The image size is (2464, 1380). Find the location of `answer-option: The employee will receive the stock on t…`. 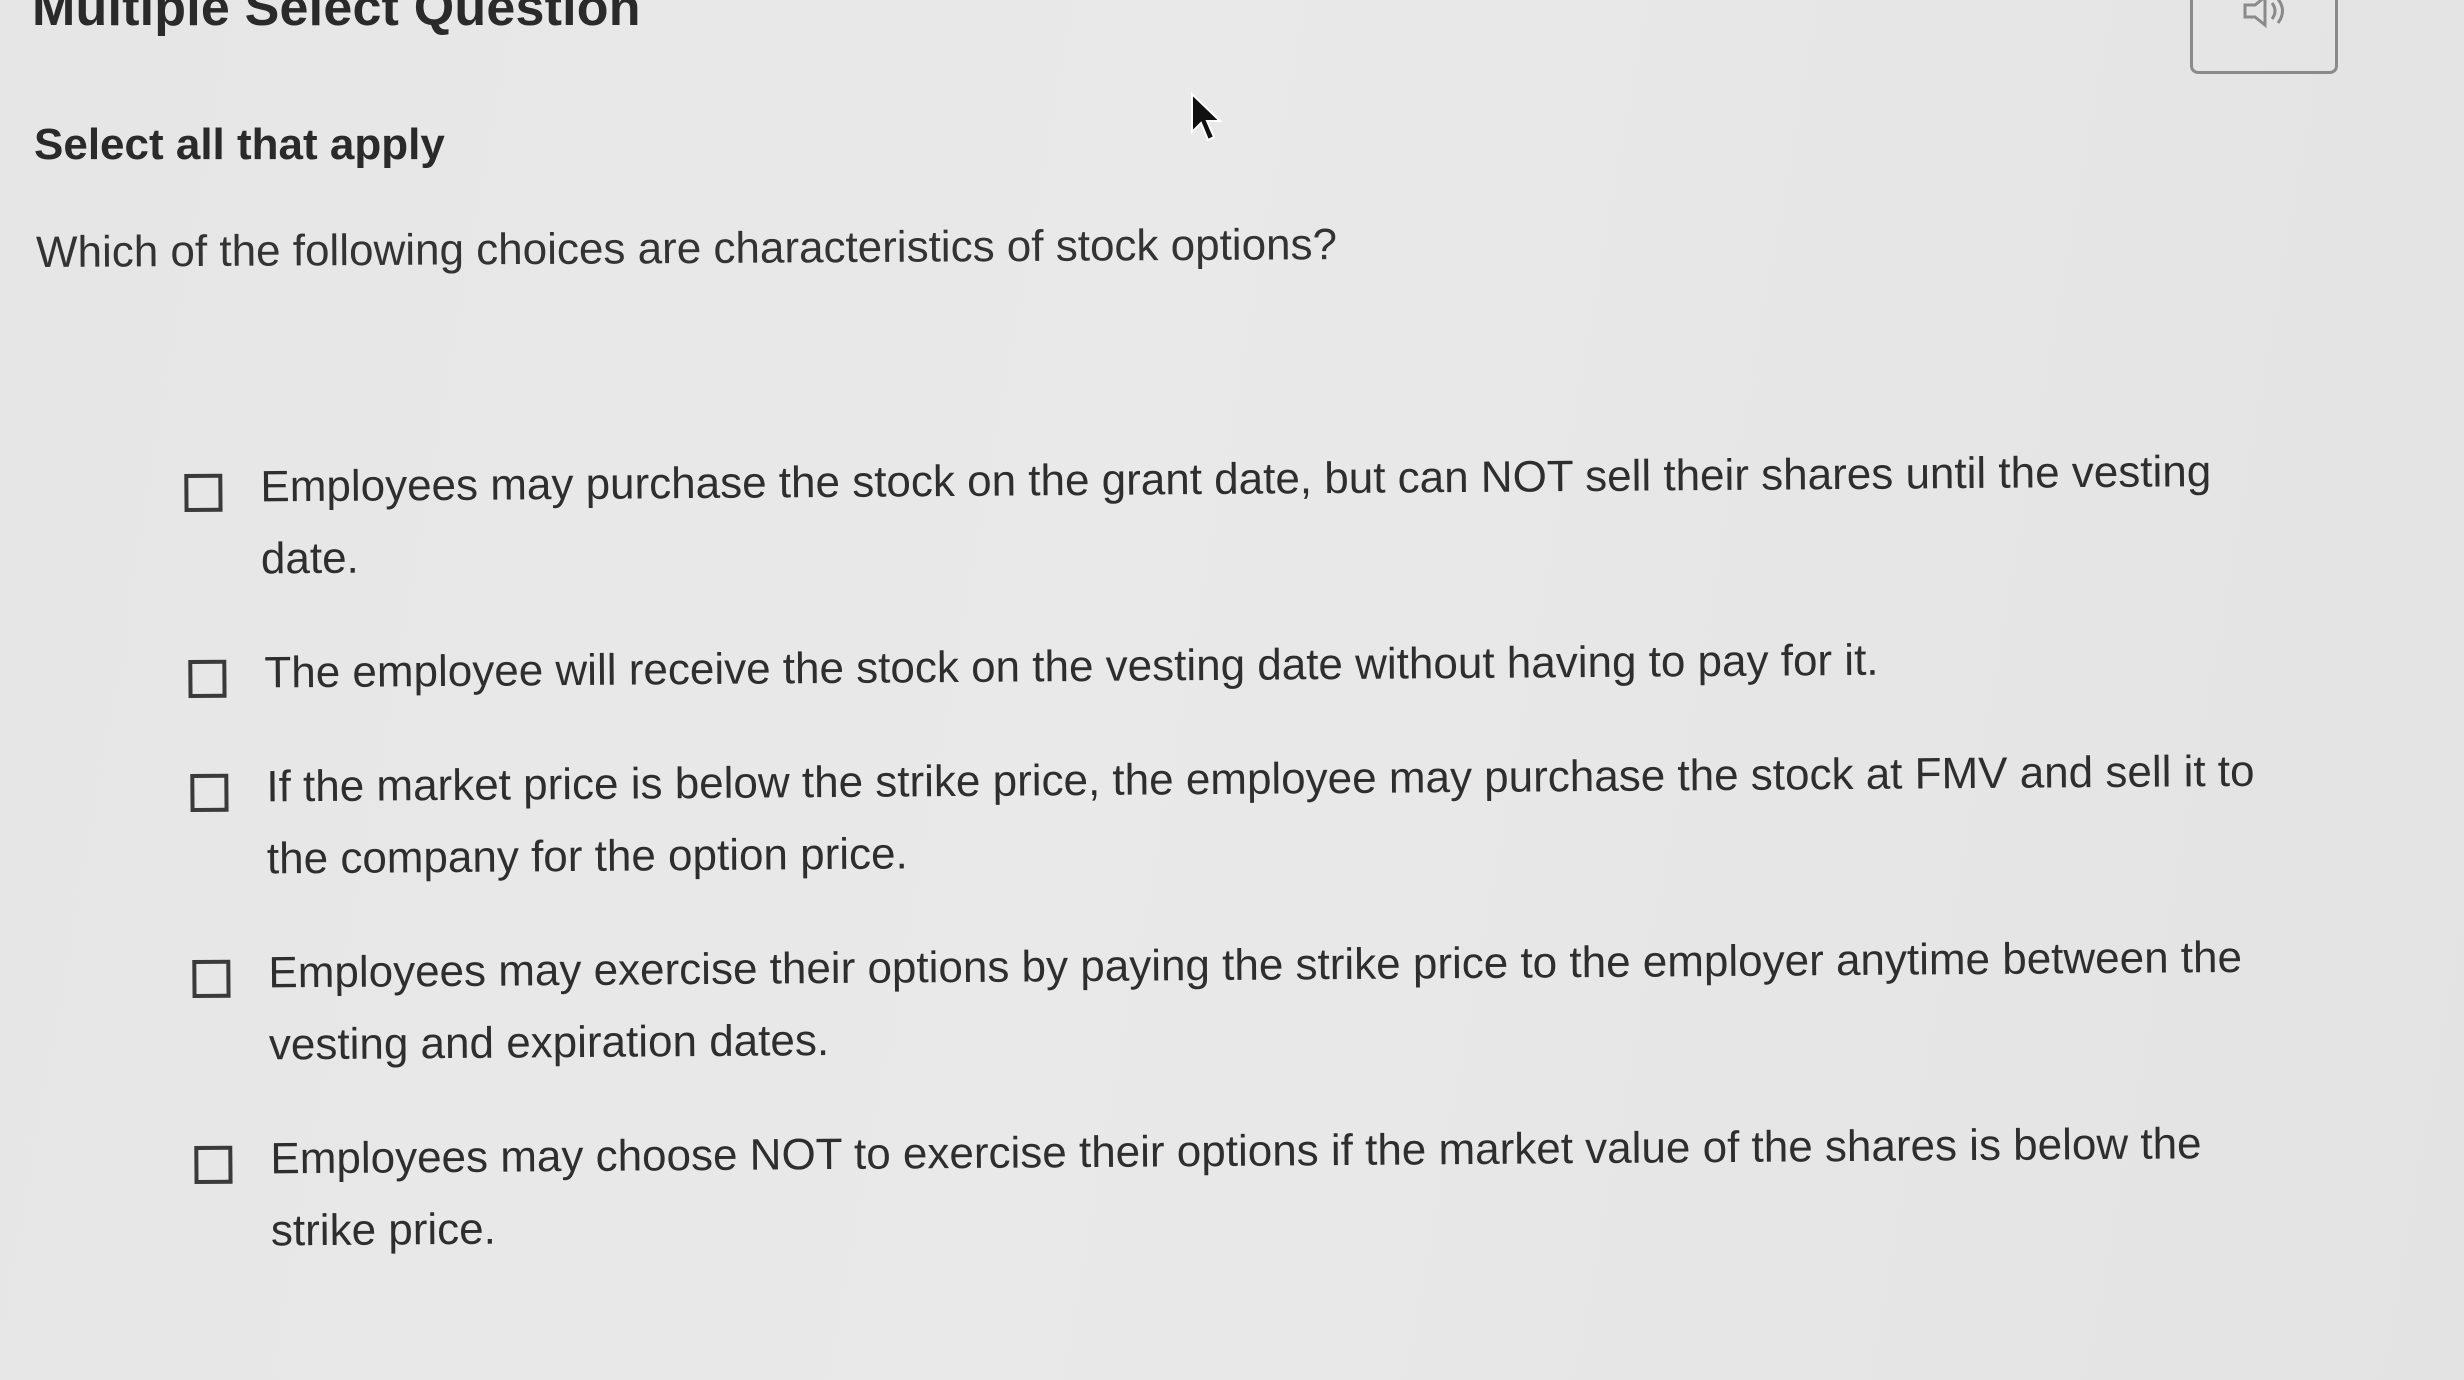

answer-option: The employee will receive the stock on t… is located at coordinates (1238, 660).